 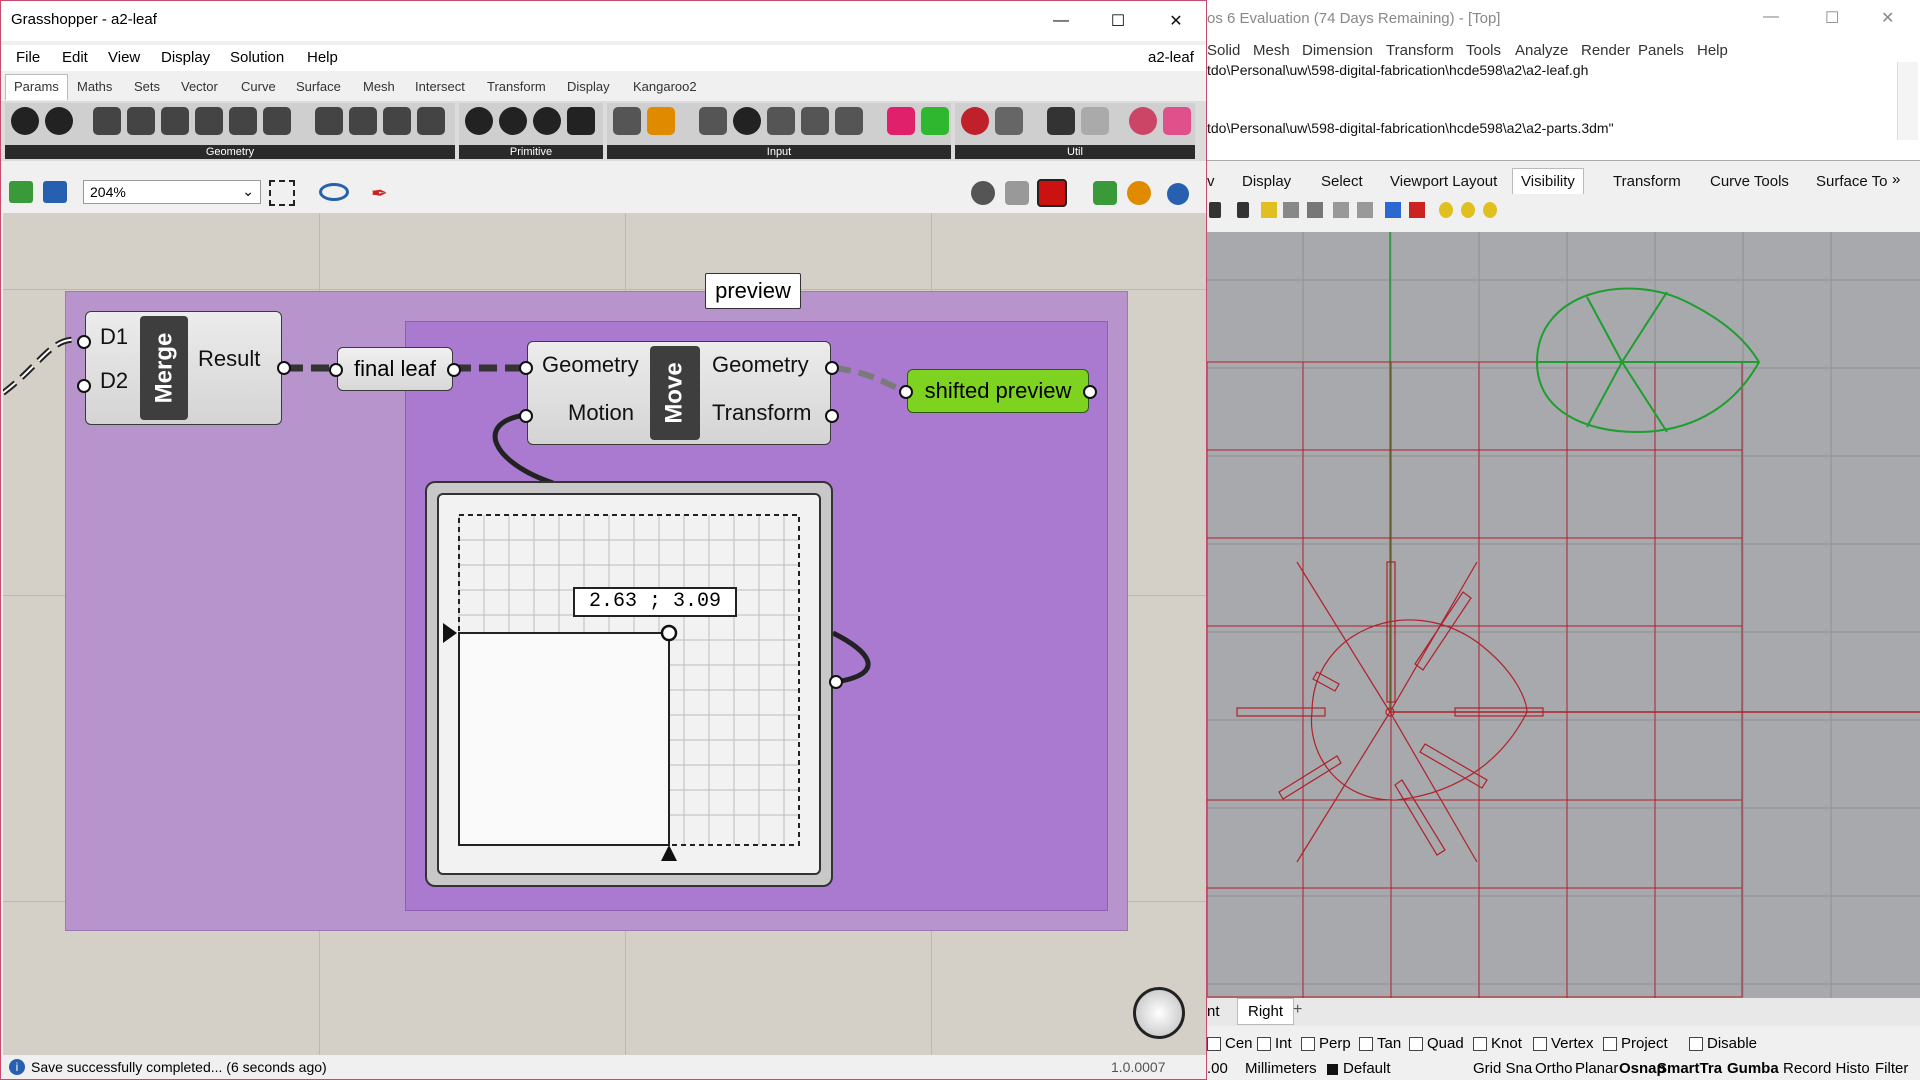 What do you see at coordinates (629, 684) in the screenshot?
I see `md-slider: 2.63 ; 3.09` at bounding box center [629, 684].